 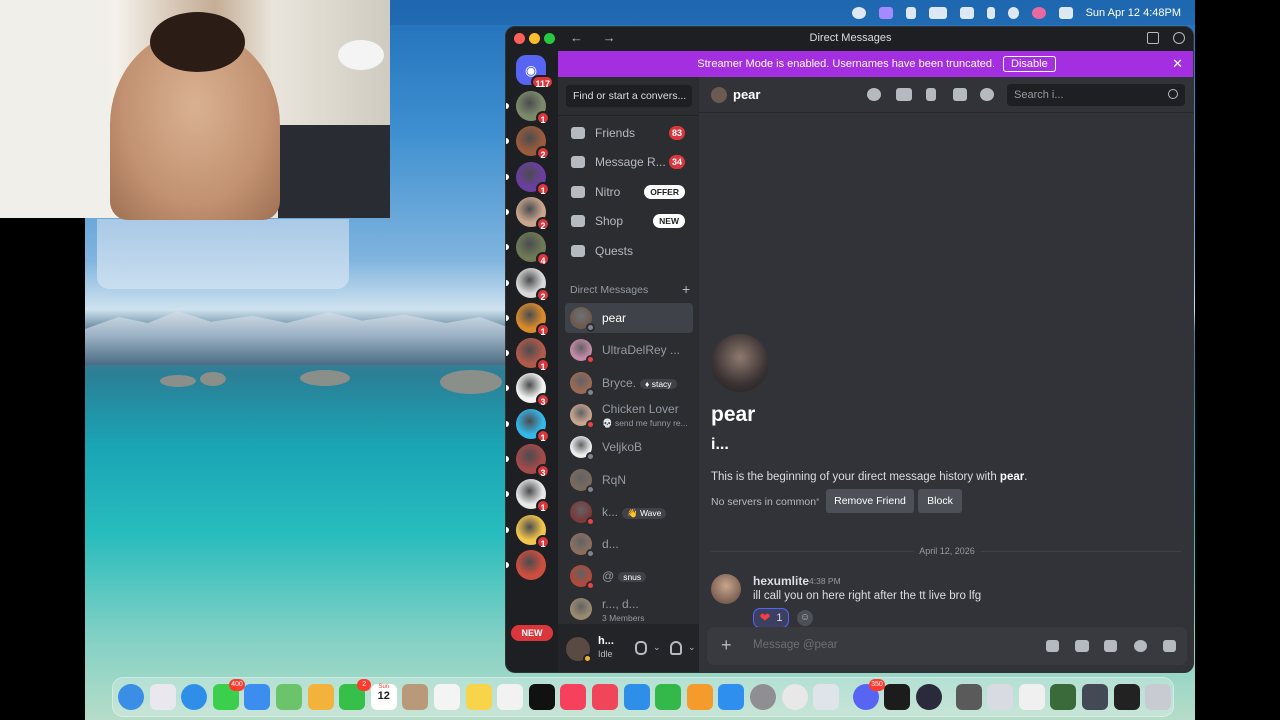 I want to click on help-icon, so click(x=1179, y=38).